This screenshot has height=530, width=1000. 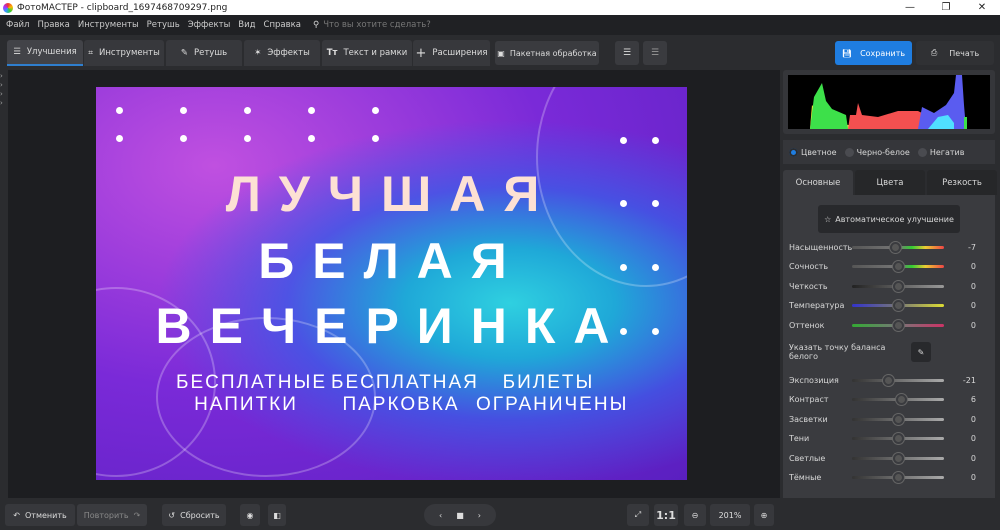 I want to click on text-icon: Tт, so click(x=332, y=53).